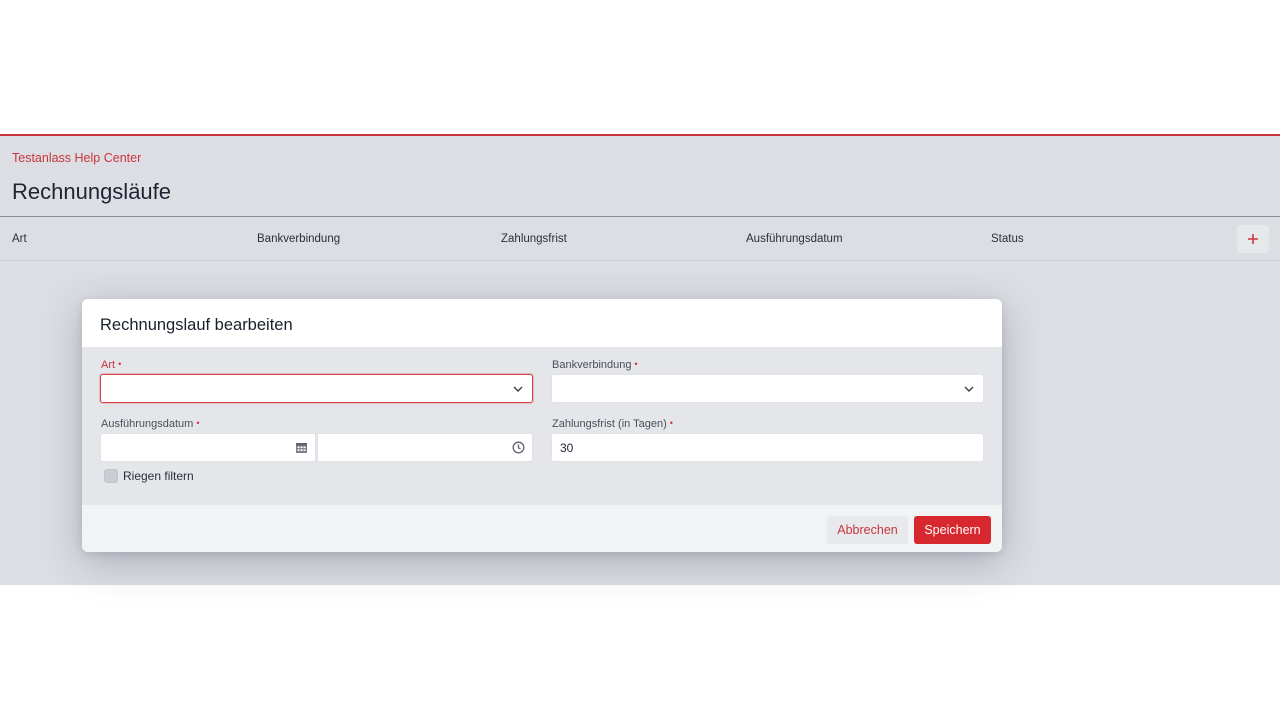 This screenshot has height=720, width=1280. What do you see at coordinates (542, 528) in the screenshot?
I see `dialog-footer: Abbrechen Speichern` at bounding box center [542, 528].